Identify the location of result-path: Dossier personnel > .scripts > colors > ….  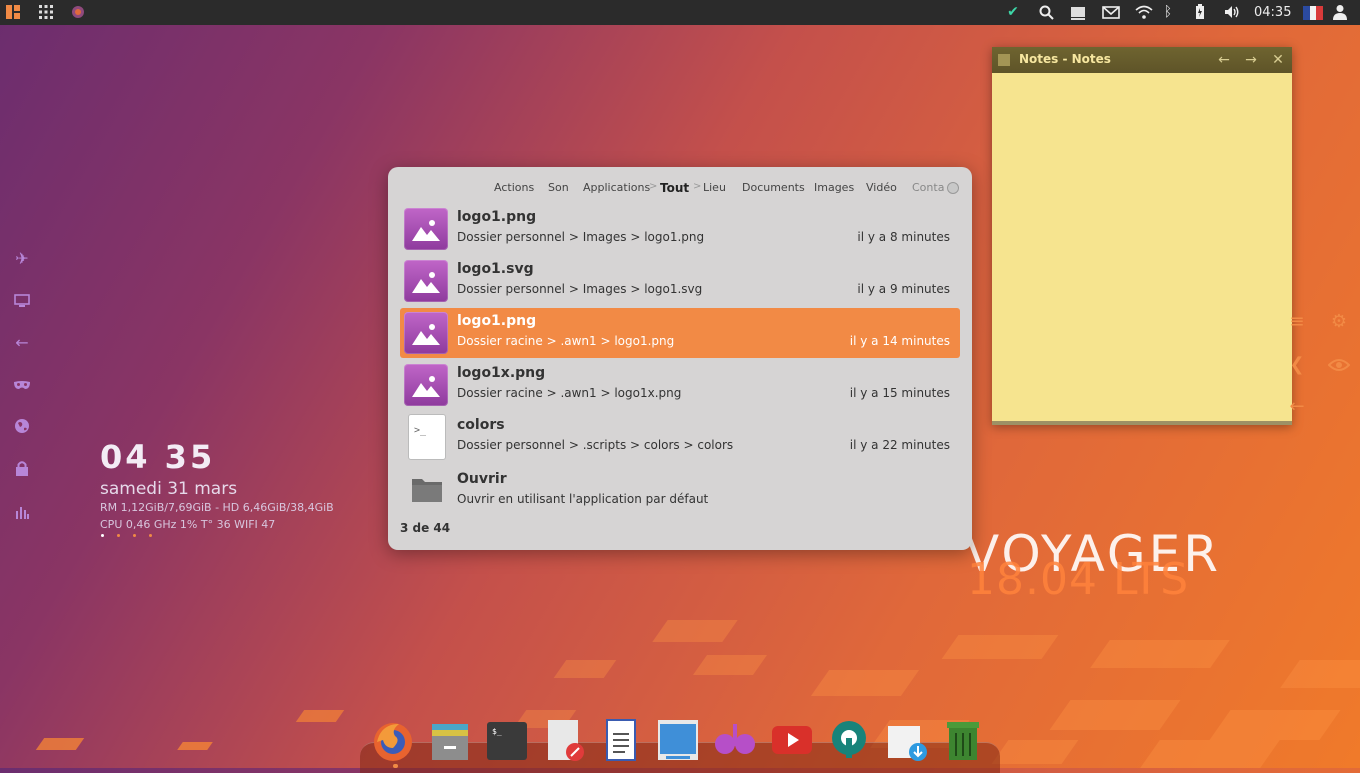
(595, 445).